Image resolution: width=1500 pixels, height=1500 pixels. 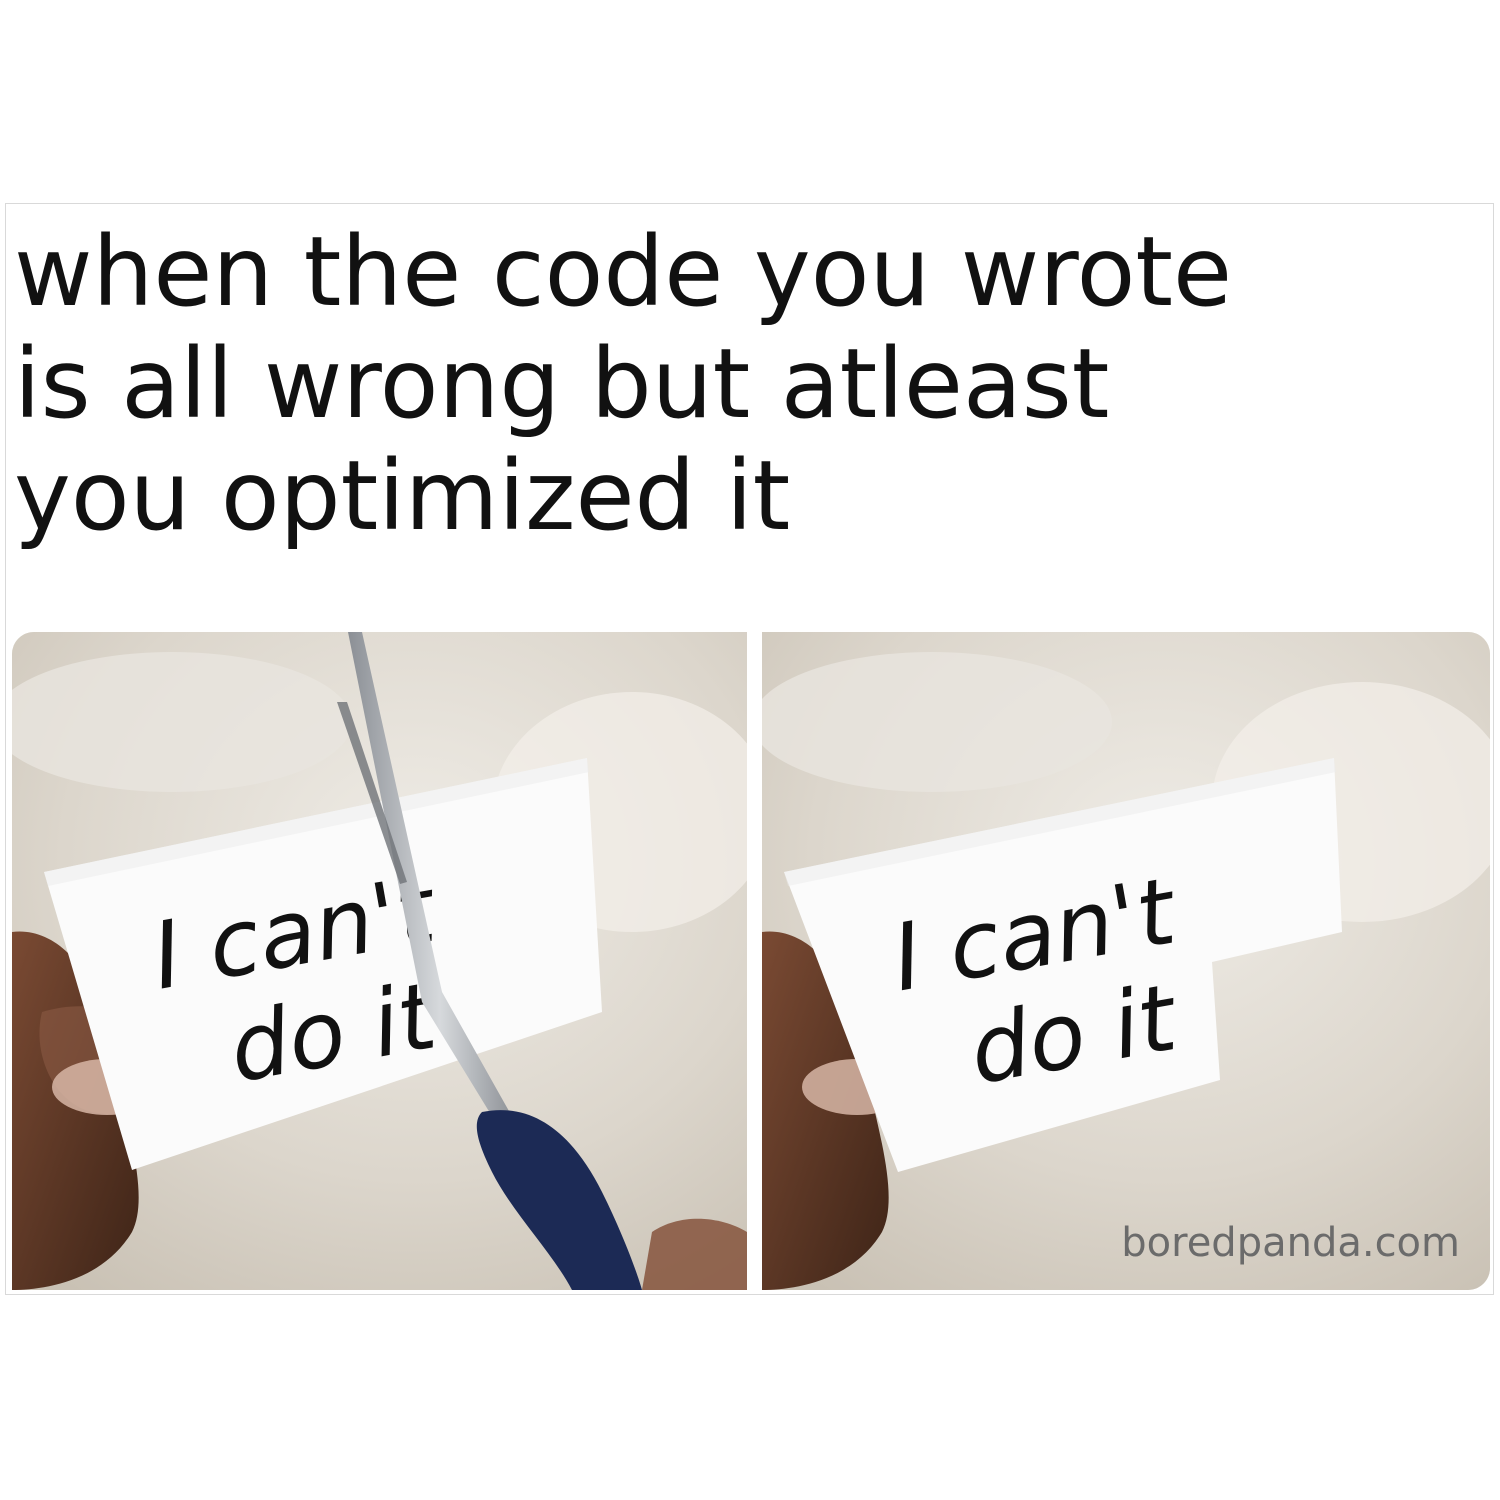 What do you see at coordinates (1290, 1243) in the screenshot?
I see `watermark: boredpanda.com` at bounding box center [1290, 1243].